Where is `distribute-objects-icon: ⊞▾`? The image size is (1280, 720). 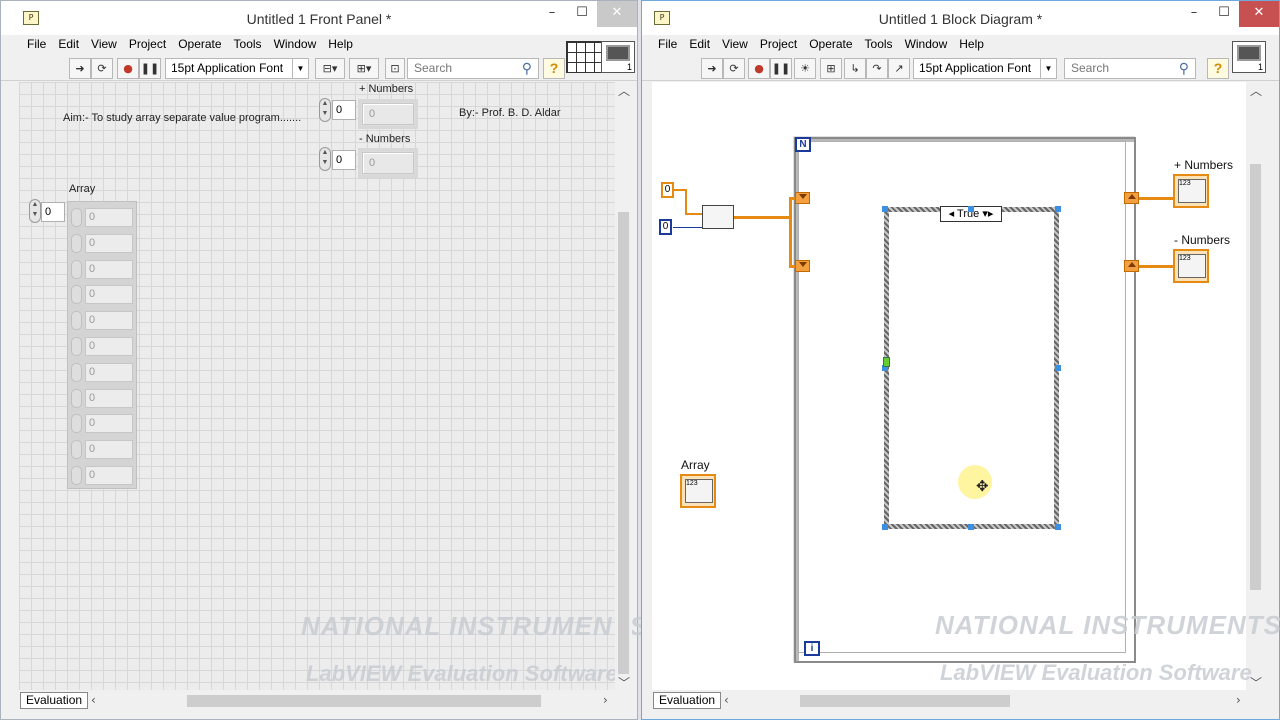
distribute-objects-icon: ⊞▾ is located at coordinates (364, 68).